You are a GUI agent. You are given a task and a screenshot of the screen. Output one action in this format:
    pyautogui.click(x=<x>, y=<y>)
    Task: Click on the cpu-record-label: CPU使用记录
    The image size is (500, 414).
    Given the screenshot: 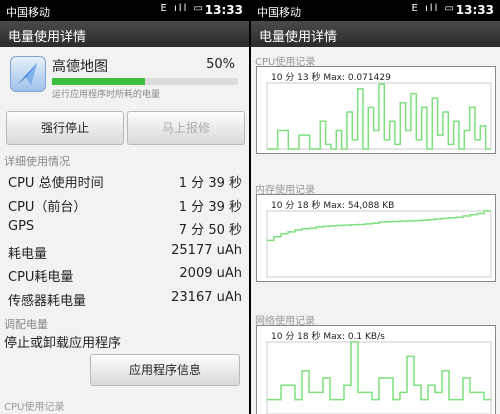 What is the action you would take?
    pyautogui.click(x=34, y=407)
    